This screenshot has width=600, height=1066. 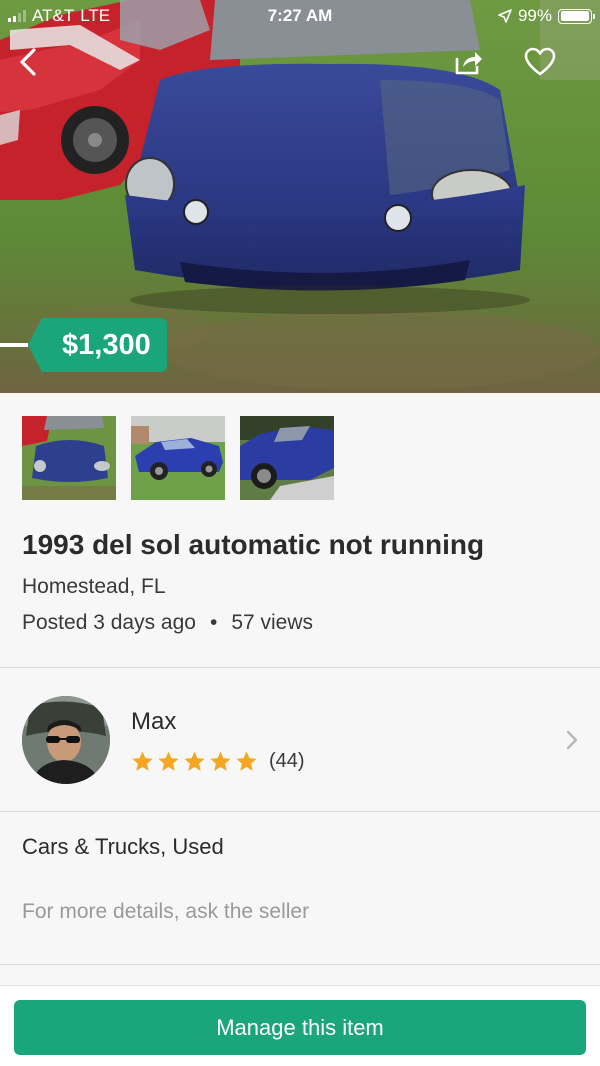 What do you see at coordinates (154, 721) in the screenshot?
I see `seller-name: Max` at bounding box center [154, 721].